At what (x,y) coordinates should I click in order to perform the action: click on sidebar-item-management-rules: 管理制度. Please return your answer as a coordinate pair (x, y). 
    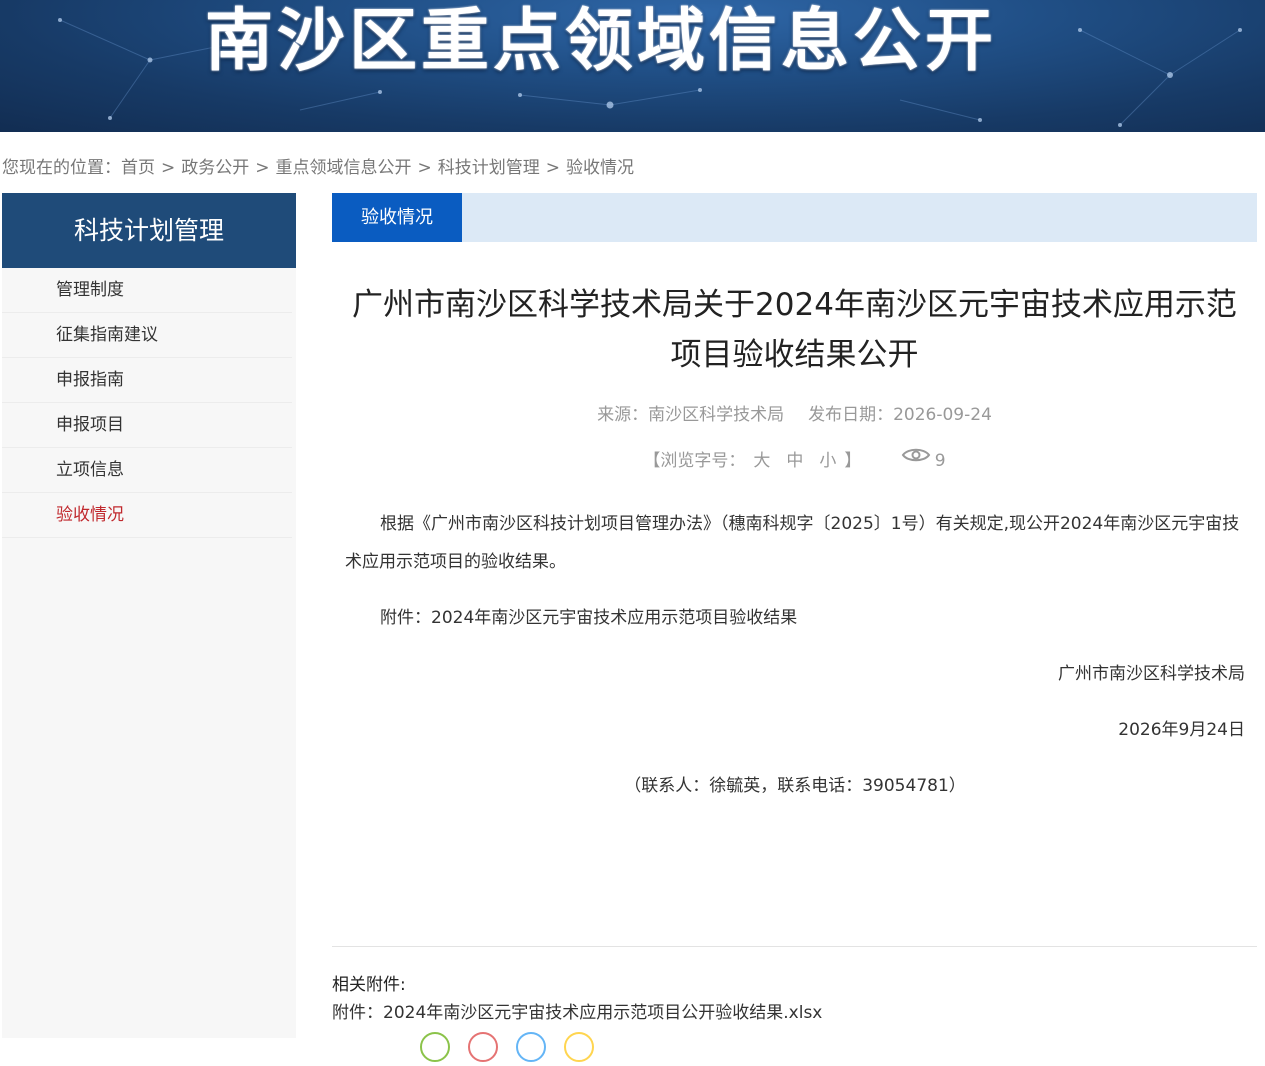
    Looking at the image, I should click on (147, 290).